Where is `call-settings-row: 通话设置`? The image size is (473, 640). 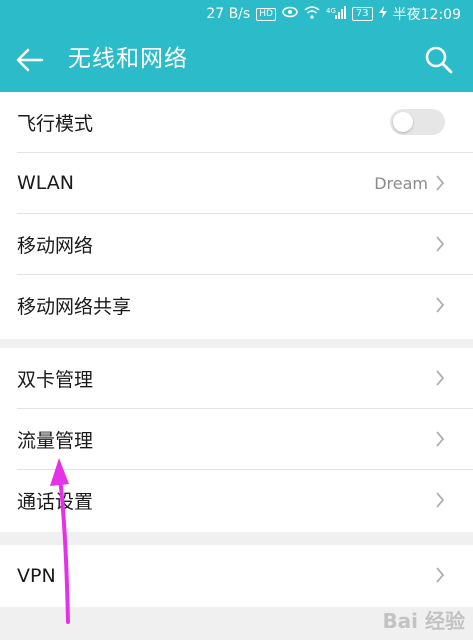
call-settings-row: 通话设置 is located at coordinates (245, 500).